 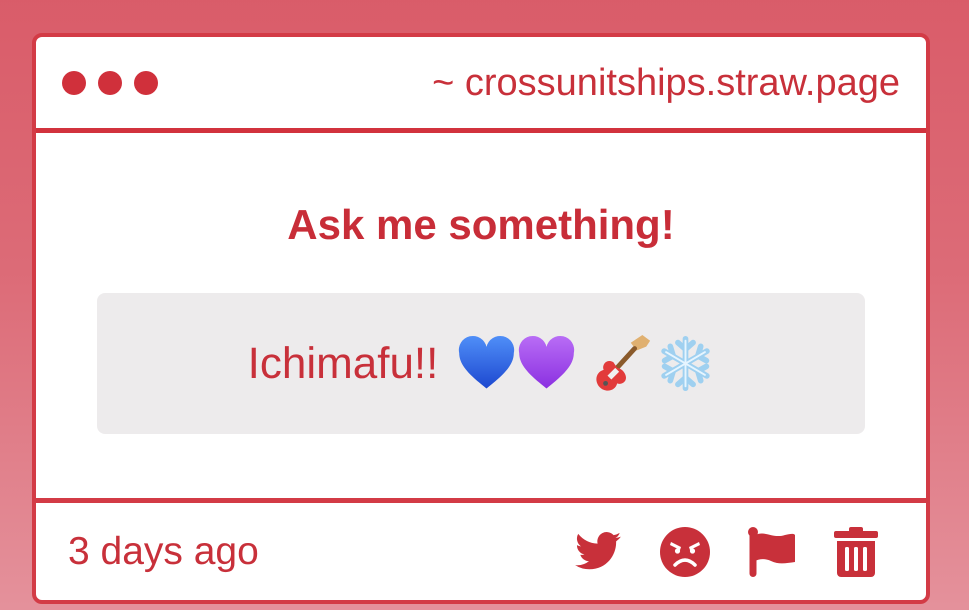 I want to click on angry-face-icon, so click(x=685, y=551).